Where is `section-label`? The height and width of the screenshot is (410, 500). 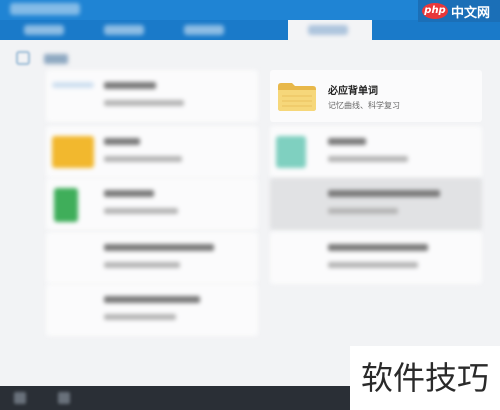 section-label is located at coordinates (56, 59).